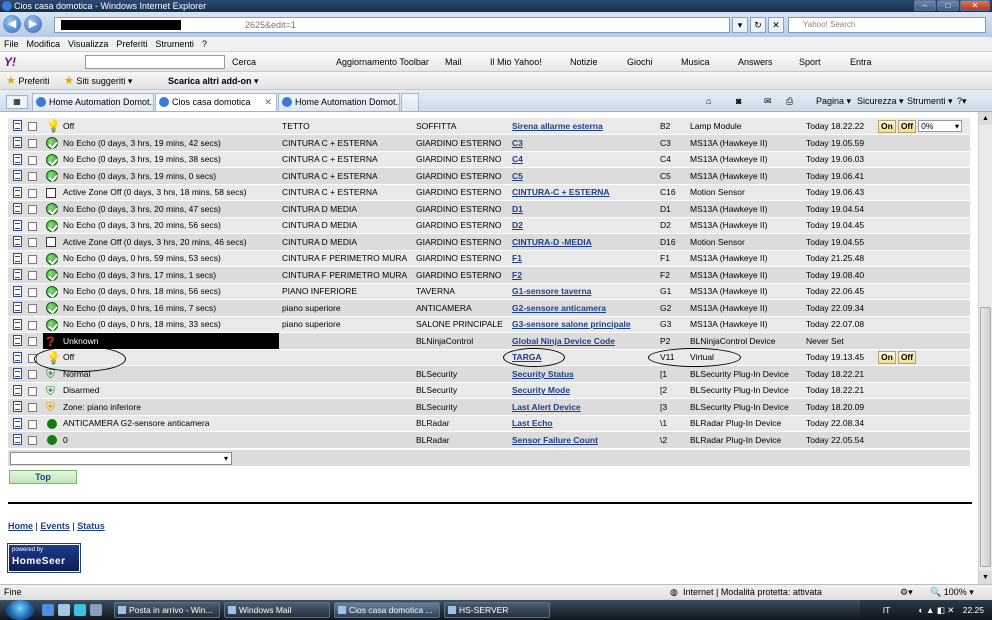  Describe the element at coordinates (48, 610) in the screenshot. I see `quicklaunch-ie-icon` at that location.